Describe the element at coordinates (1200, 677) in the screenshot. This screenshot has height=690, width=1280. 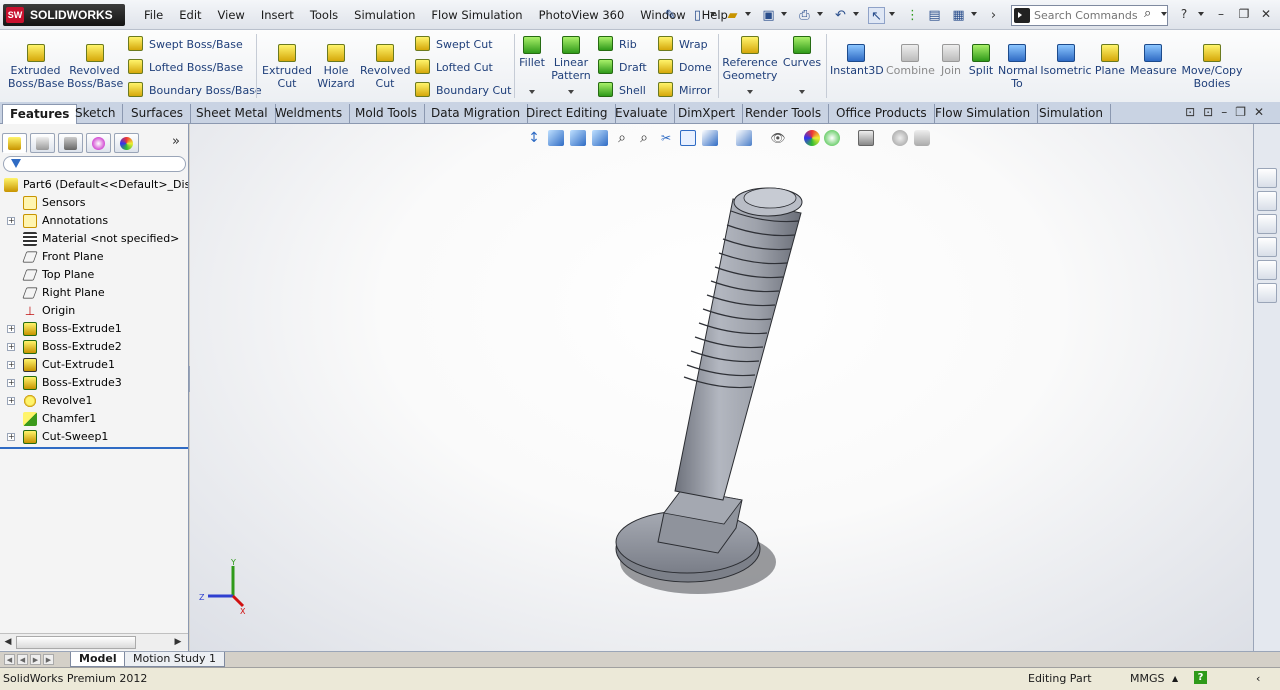
I see `status-help-icon: ?` at that location.